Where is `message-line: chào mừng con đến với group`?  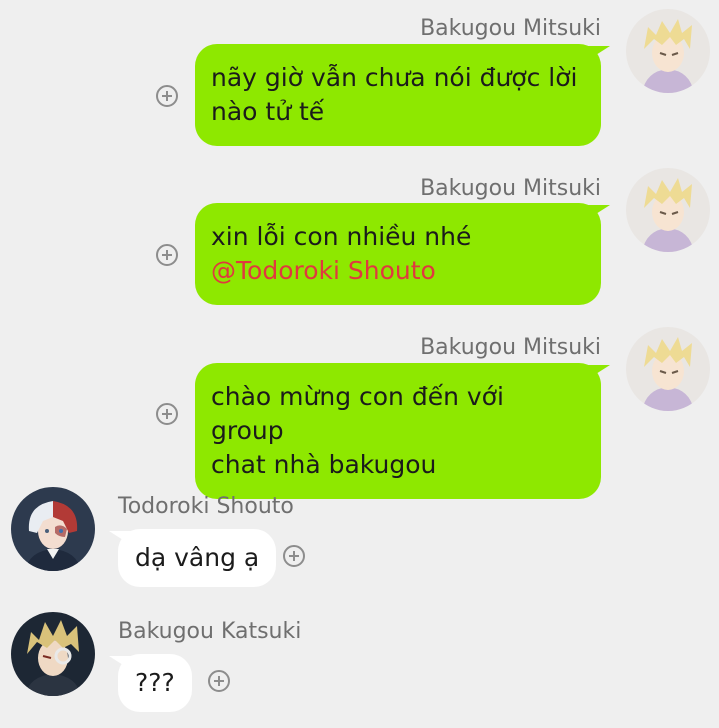 message-line: chào mừng con đến với group is located at coordinates (357, 413).